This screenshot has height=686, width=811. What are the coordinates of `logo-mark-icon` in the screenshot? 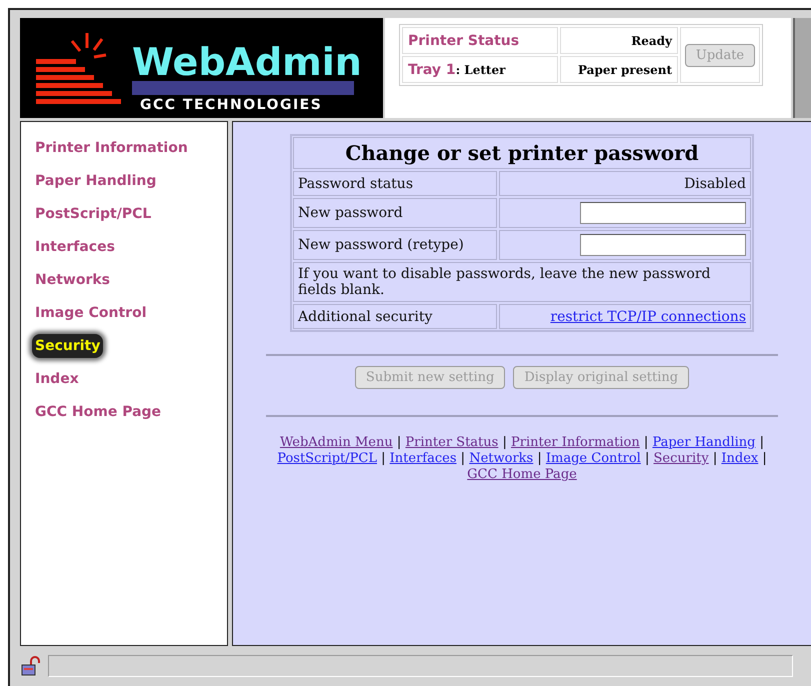 It's located at (78, 68).